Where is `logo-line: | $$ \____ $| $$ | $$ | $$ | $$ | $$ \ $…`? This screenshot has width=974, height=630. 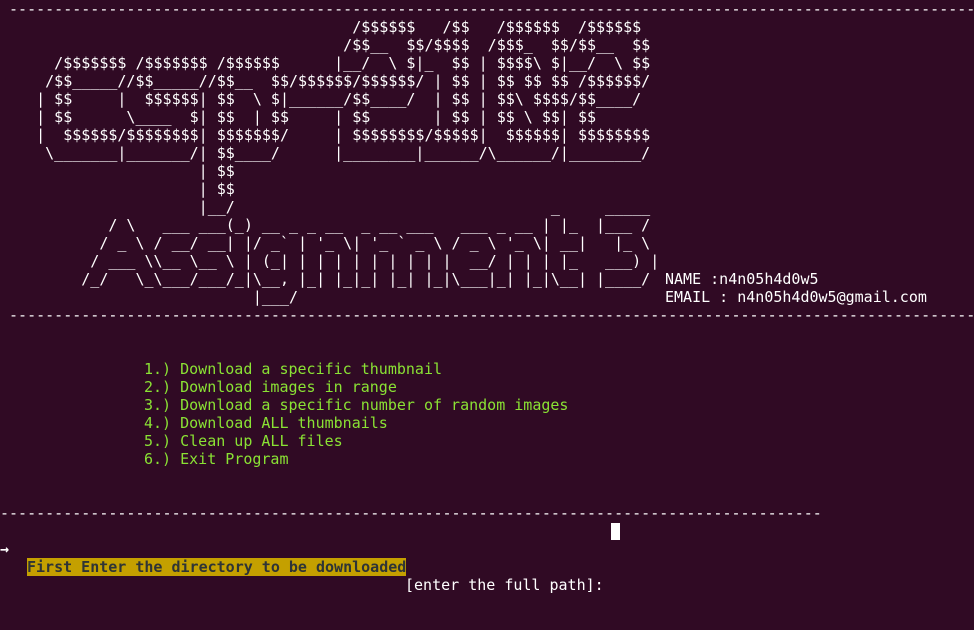 logo-line: | $$ \____ $| $$ | $$ | $$ | $$ | $$ \ $… is located at coordinates (298, 117).